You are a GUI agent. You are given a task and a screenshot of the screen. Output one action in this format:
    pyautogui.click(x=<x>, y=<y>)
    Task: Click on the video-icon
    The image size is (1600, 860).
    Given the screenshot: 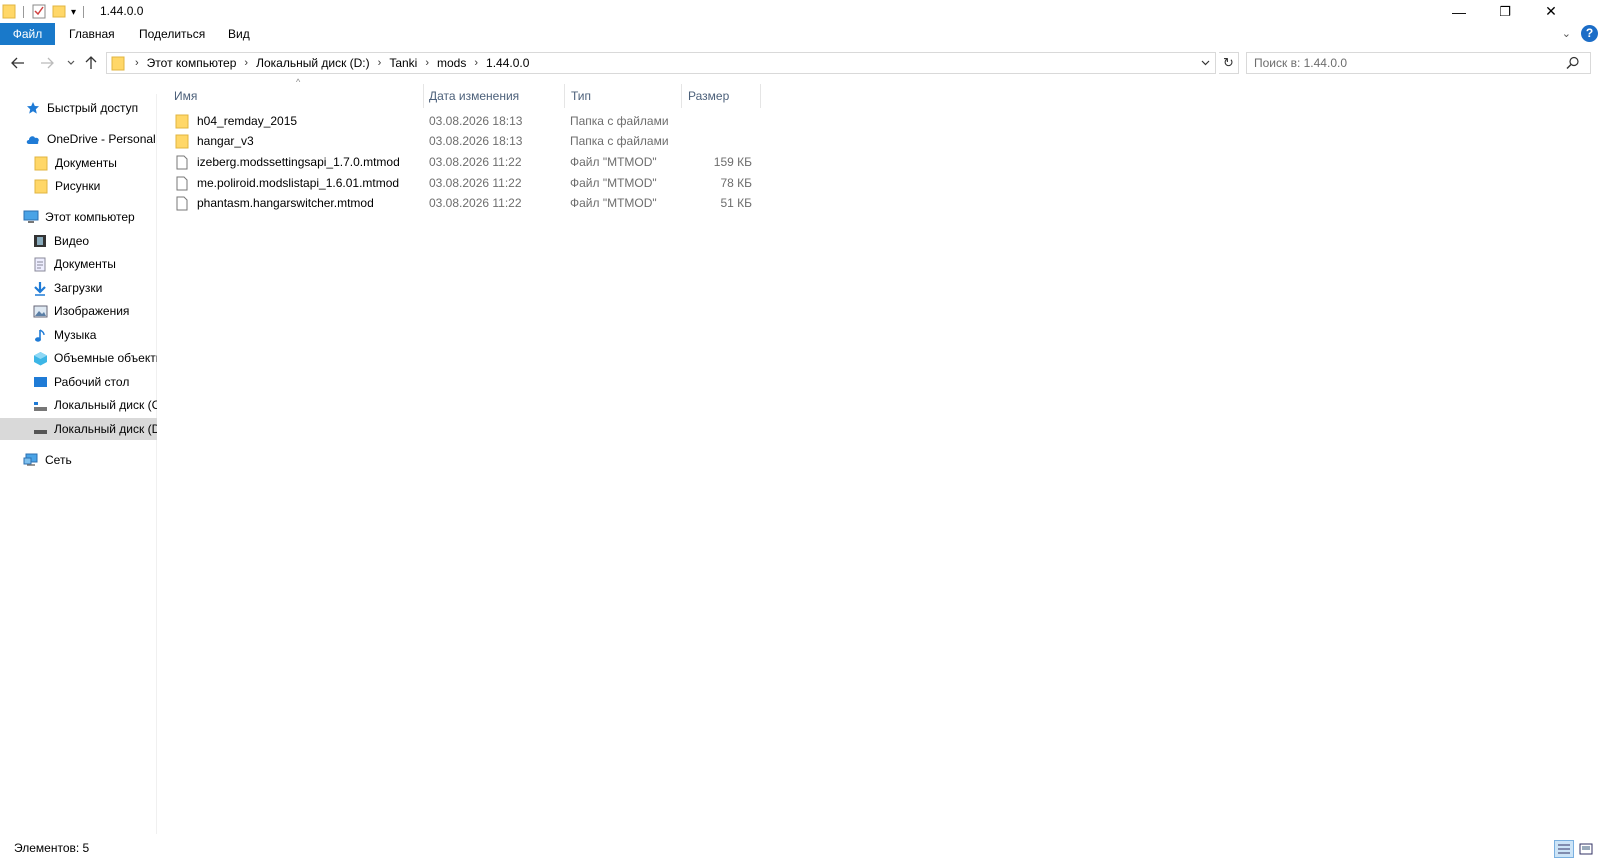 What is the action you would take?
    pyautogui.click(x=40, y=241)
    